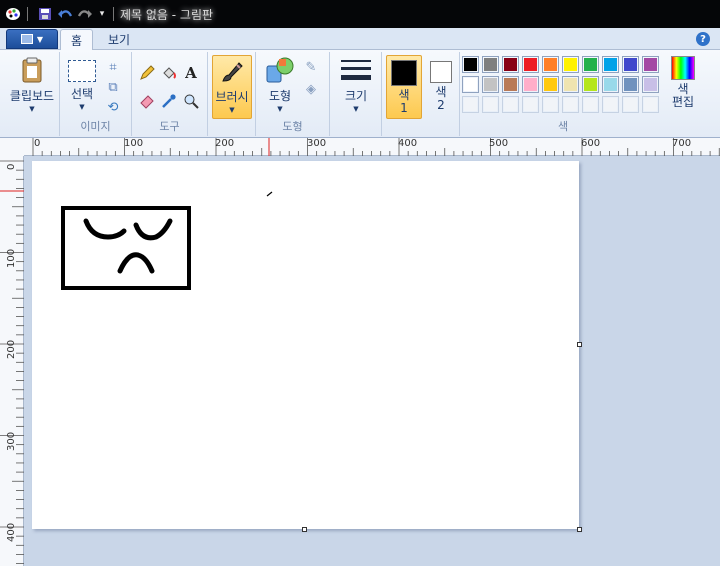  What do you see at coordinates (191, 101) in the screenshot?
I see `magnifier-icon` at bounding box center [191, 101].